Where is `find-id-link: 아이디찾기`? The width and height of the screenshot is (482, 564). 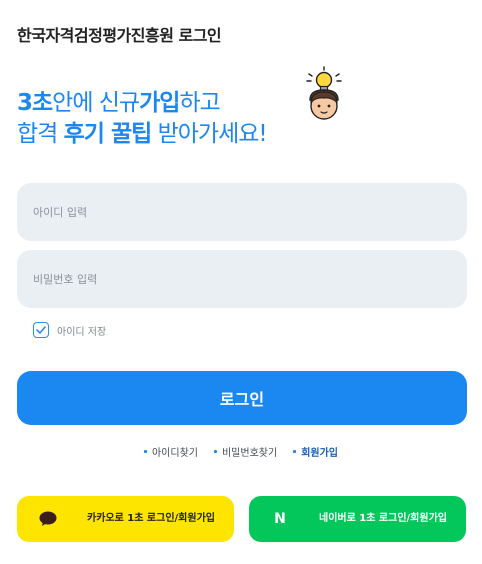
find-id-link: 아이디찾기 is located at coordinates (170, 451).